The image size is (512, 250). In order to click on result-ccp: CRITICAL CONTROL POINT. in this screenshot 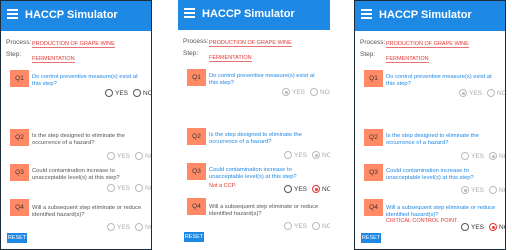, I will do `click(422, 221)`.